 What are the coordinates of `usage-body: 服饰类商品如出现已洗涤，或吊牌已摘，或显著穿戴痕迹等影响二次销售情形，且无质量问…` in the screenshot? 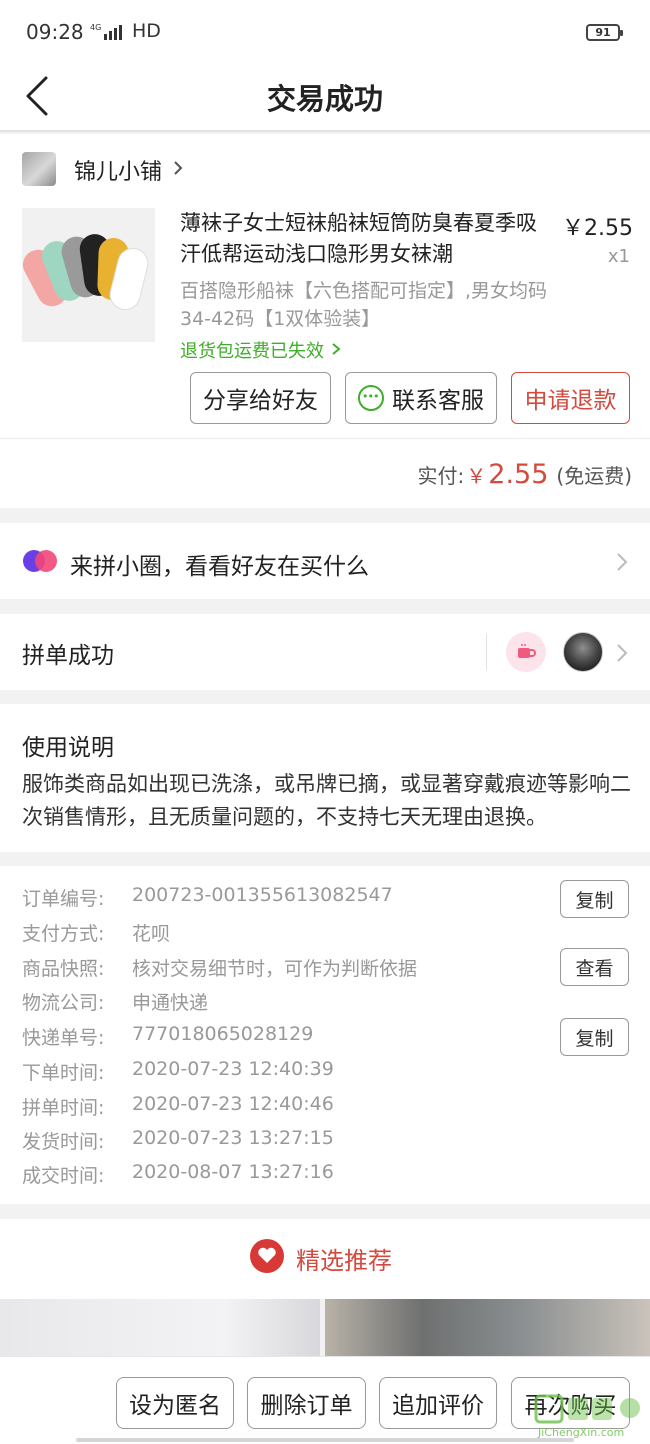 It's located at (326, 800).